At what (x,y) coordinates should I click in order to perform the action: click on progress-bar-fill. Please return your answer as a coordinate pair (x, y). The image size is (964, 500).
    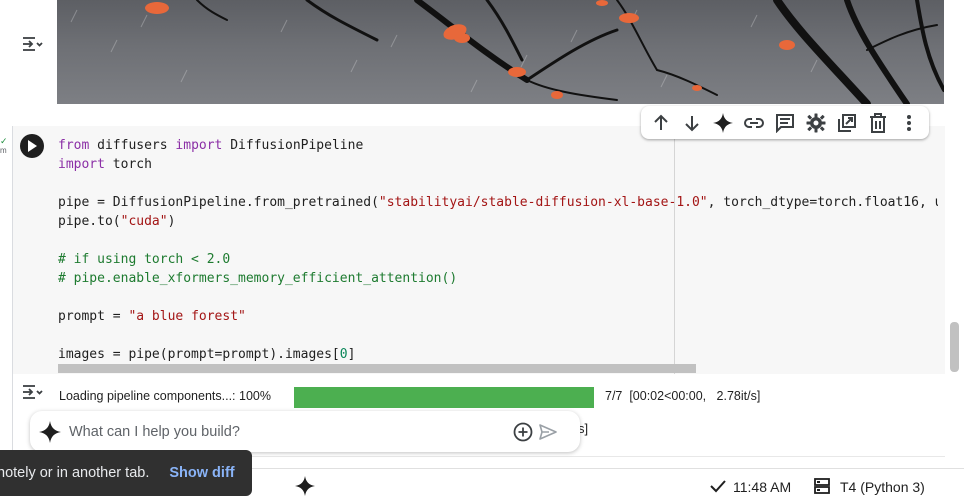
    Looking at the image, I should click on (444, 397).